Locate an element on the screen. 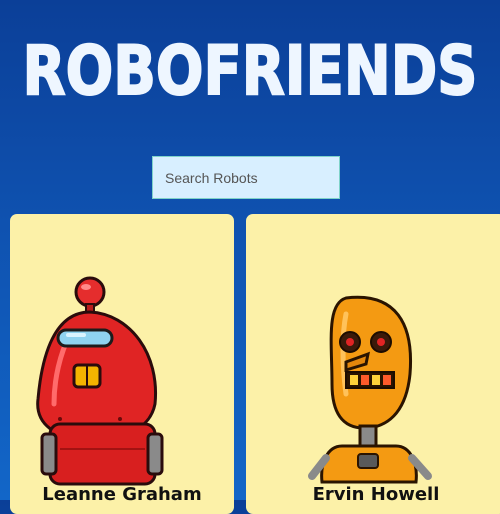 The image size is (500, 514). app-title: ROBOFRIENDS is located at coordinates (250, 67).